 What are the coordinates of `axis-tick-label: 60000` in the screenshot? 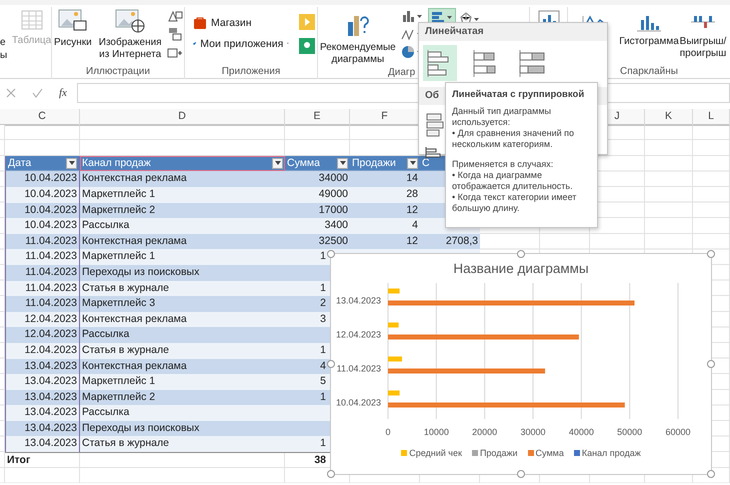 It's located at (678, 432).